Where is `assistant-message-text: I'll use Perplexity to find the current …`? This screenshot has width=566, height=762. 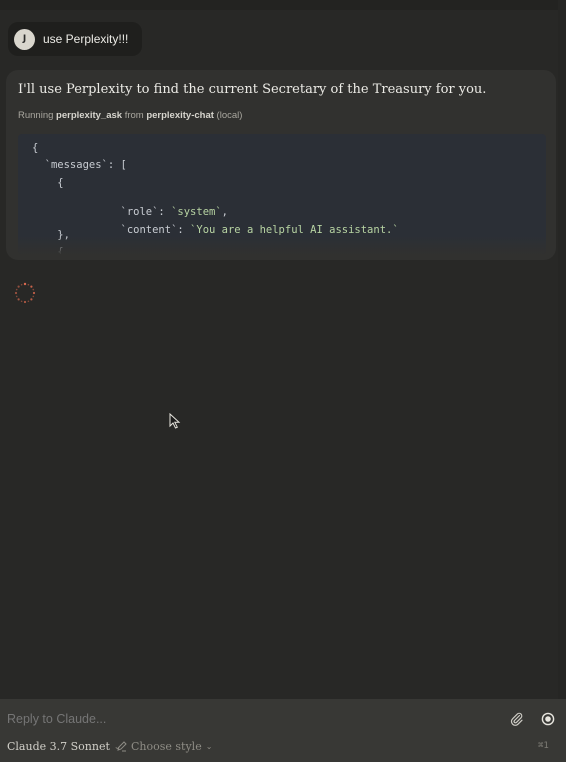 assistant-message-text: I'll use Perplexity to find the current … is located at coordinates (252, 89).